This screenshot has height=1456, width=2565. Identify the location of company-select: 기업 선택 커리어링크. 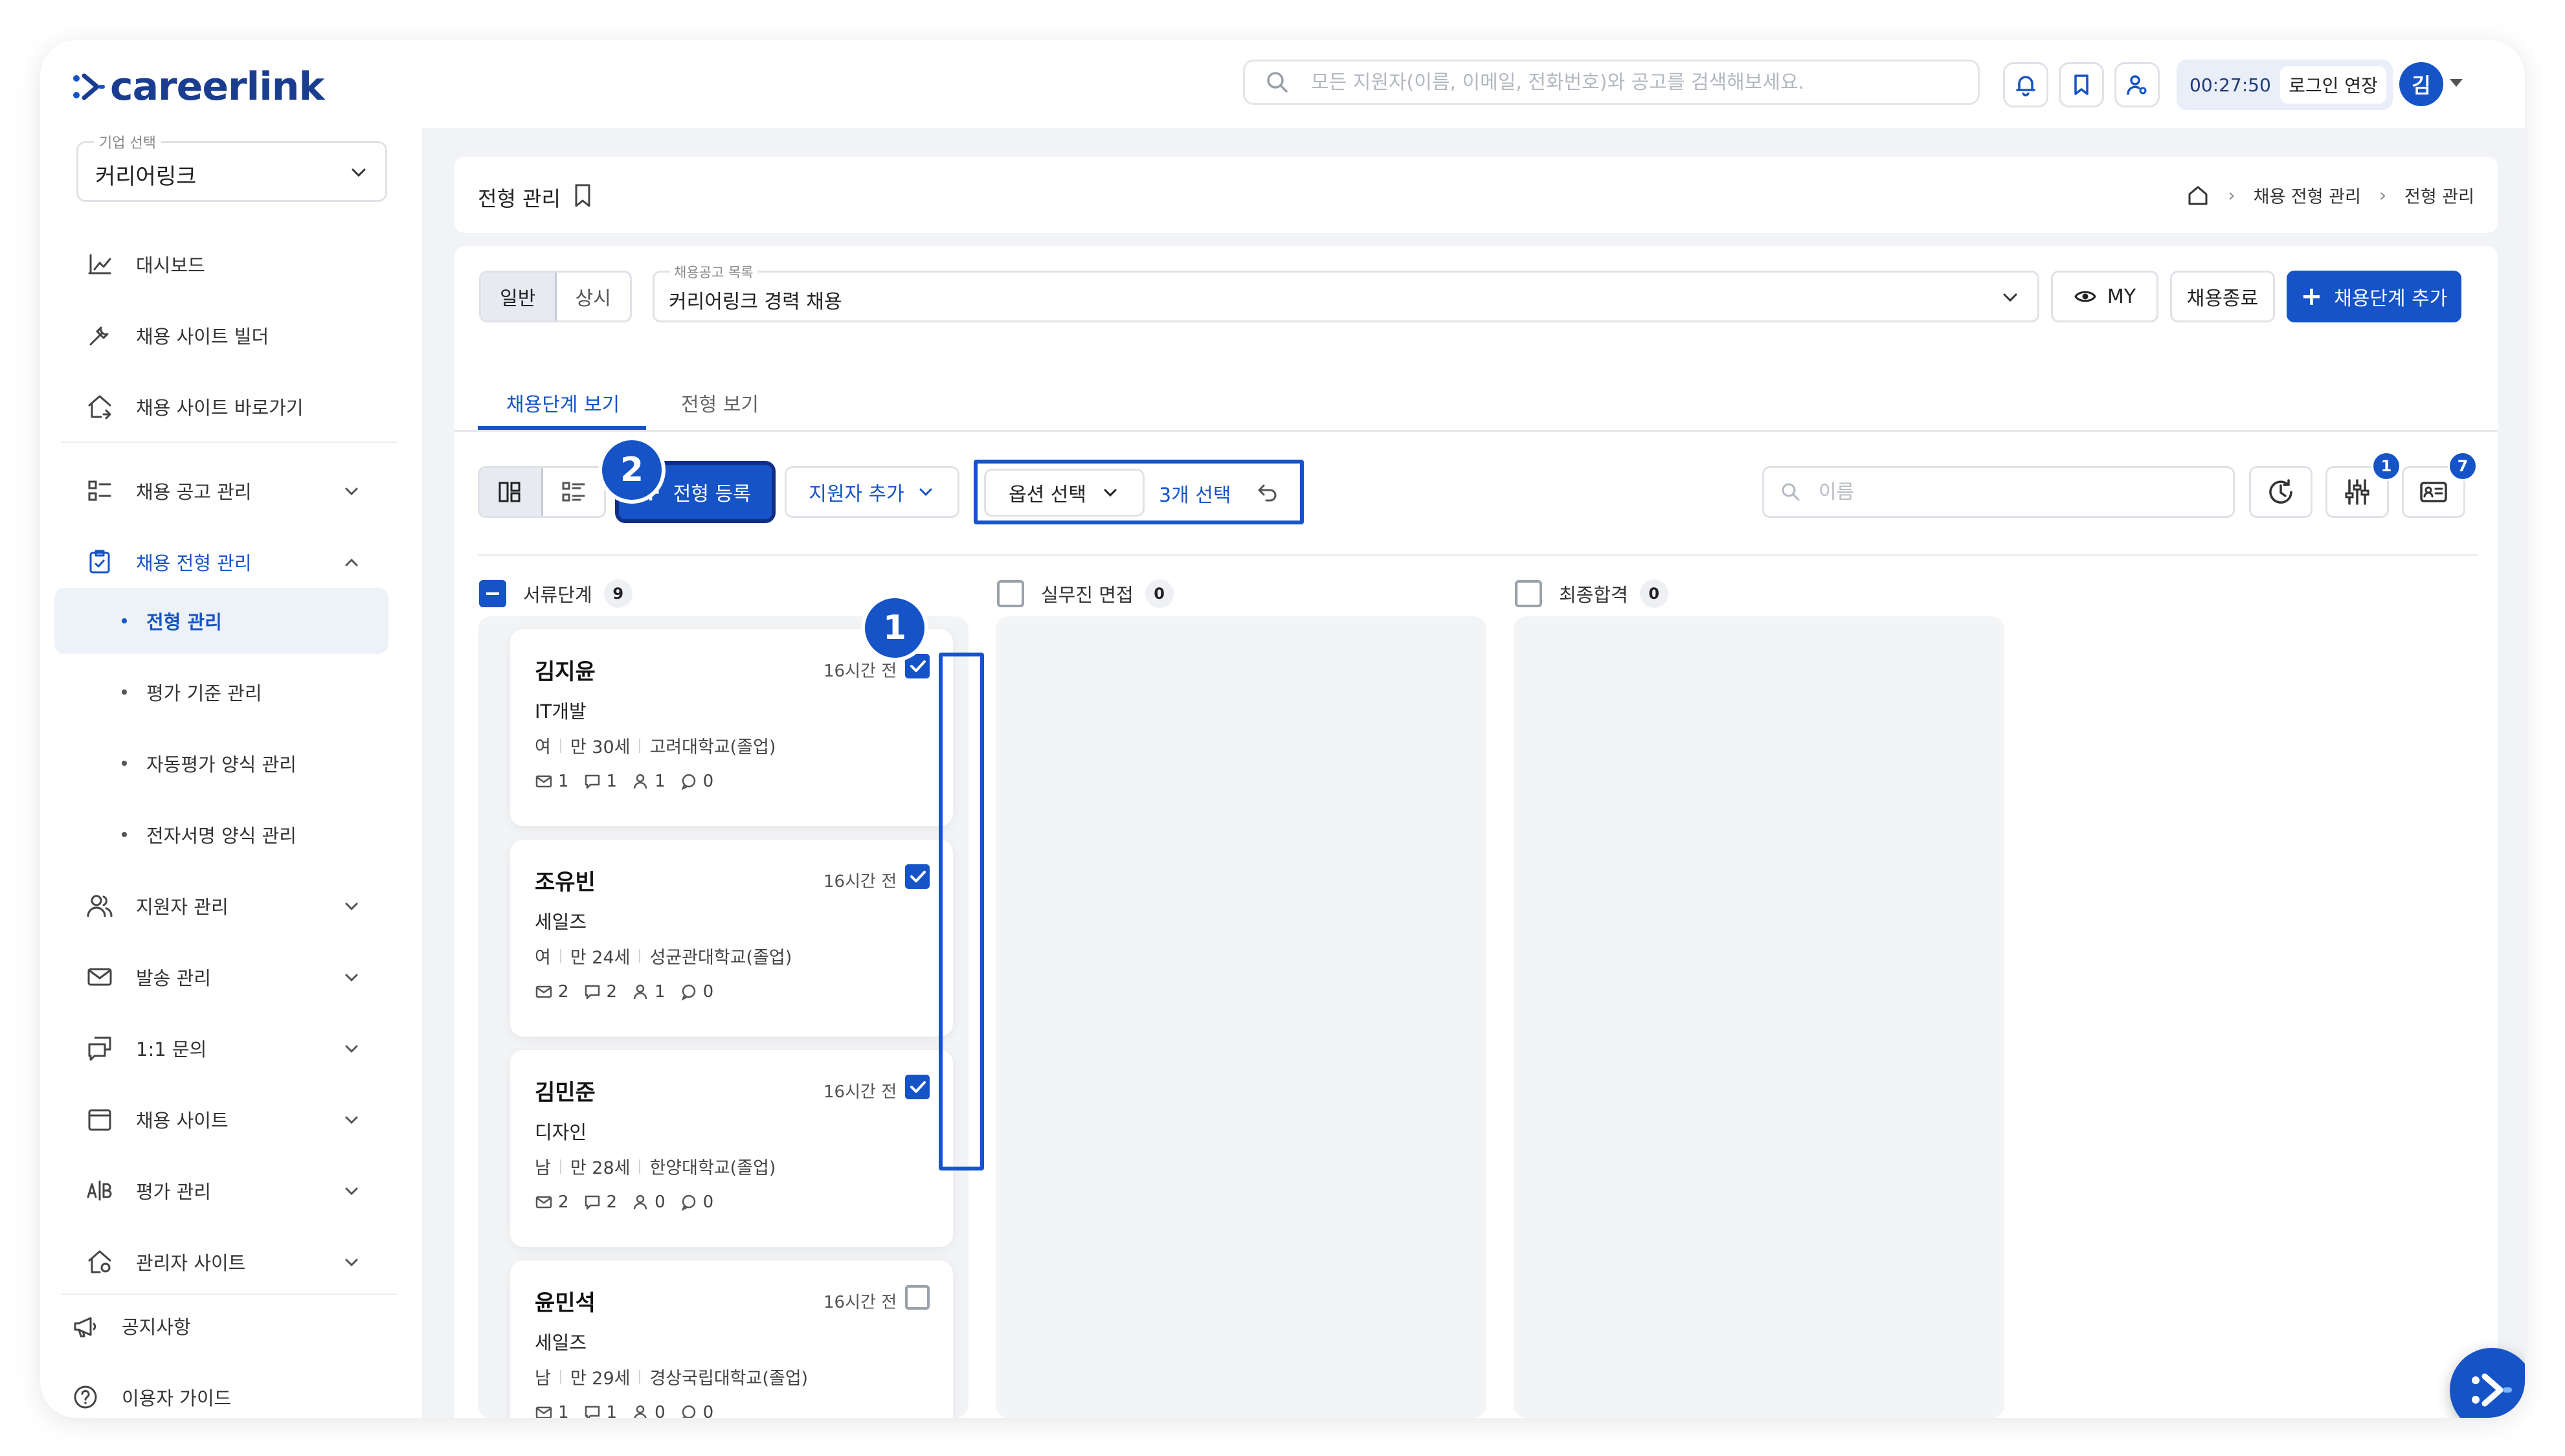
(231, 166).